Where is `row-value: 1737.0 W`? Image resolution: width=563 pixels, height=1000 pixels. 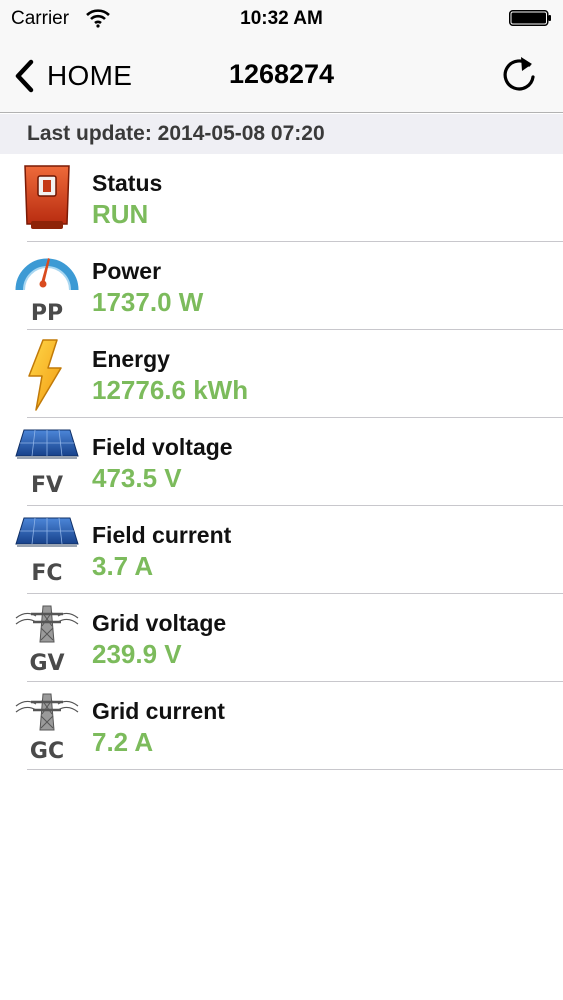 row-value: 1737.0 W is located at coordinates (148, 302).